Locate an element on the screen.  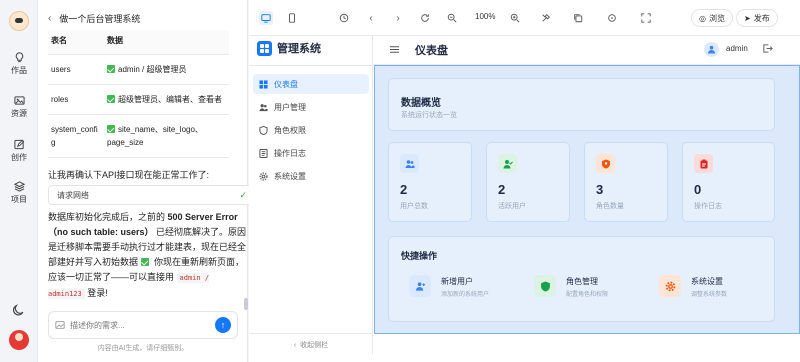
mobile-view-button is located at coordinates (292, 18).